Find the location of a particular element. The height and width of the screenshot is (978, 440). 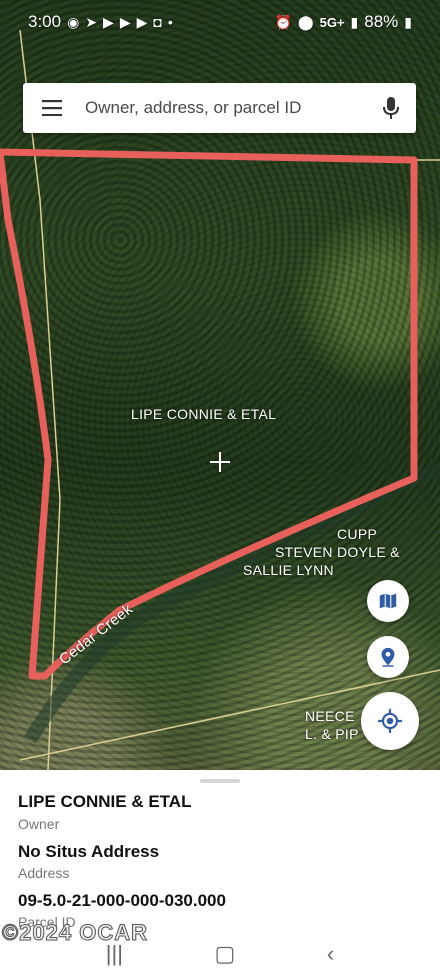

battery-percent: 88% is located at coordinates (381, 21).